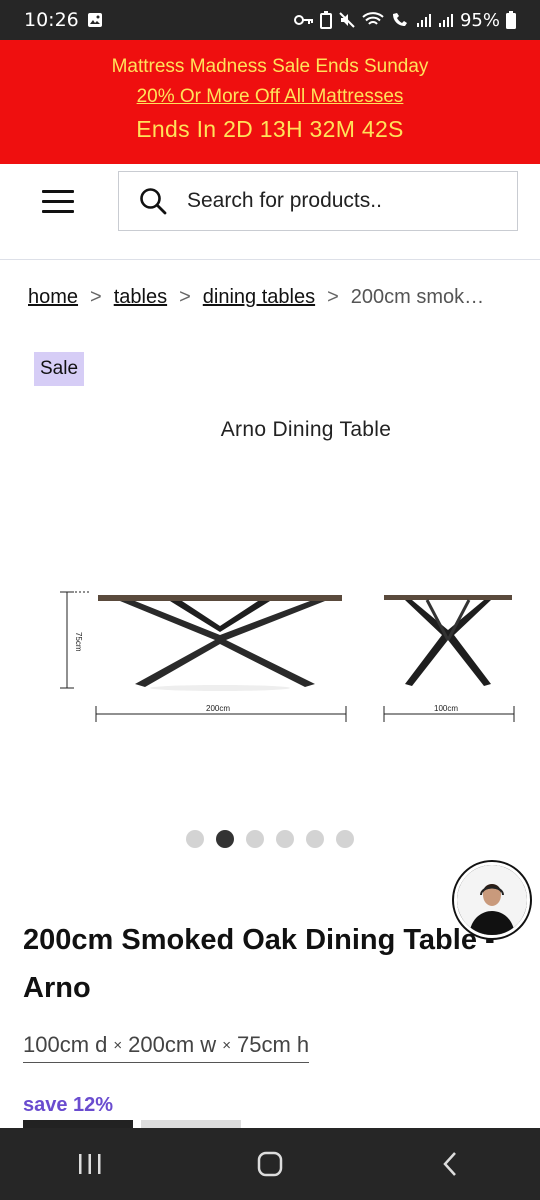 Image resolution: width=540 pixels, height=1200 pixels. I want to click on back-icon, so click(449, 1164).